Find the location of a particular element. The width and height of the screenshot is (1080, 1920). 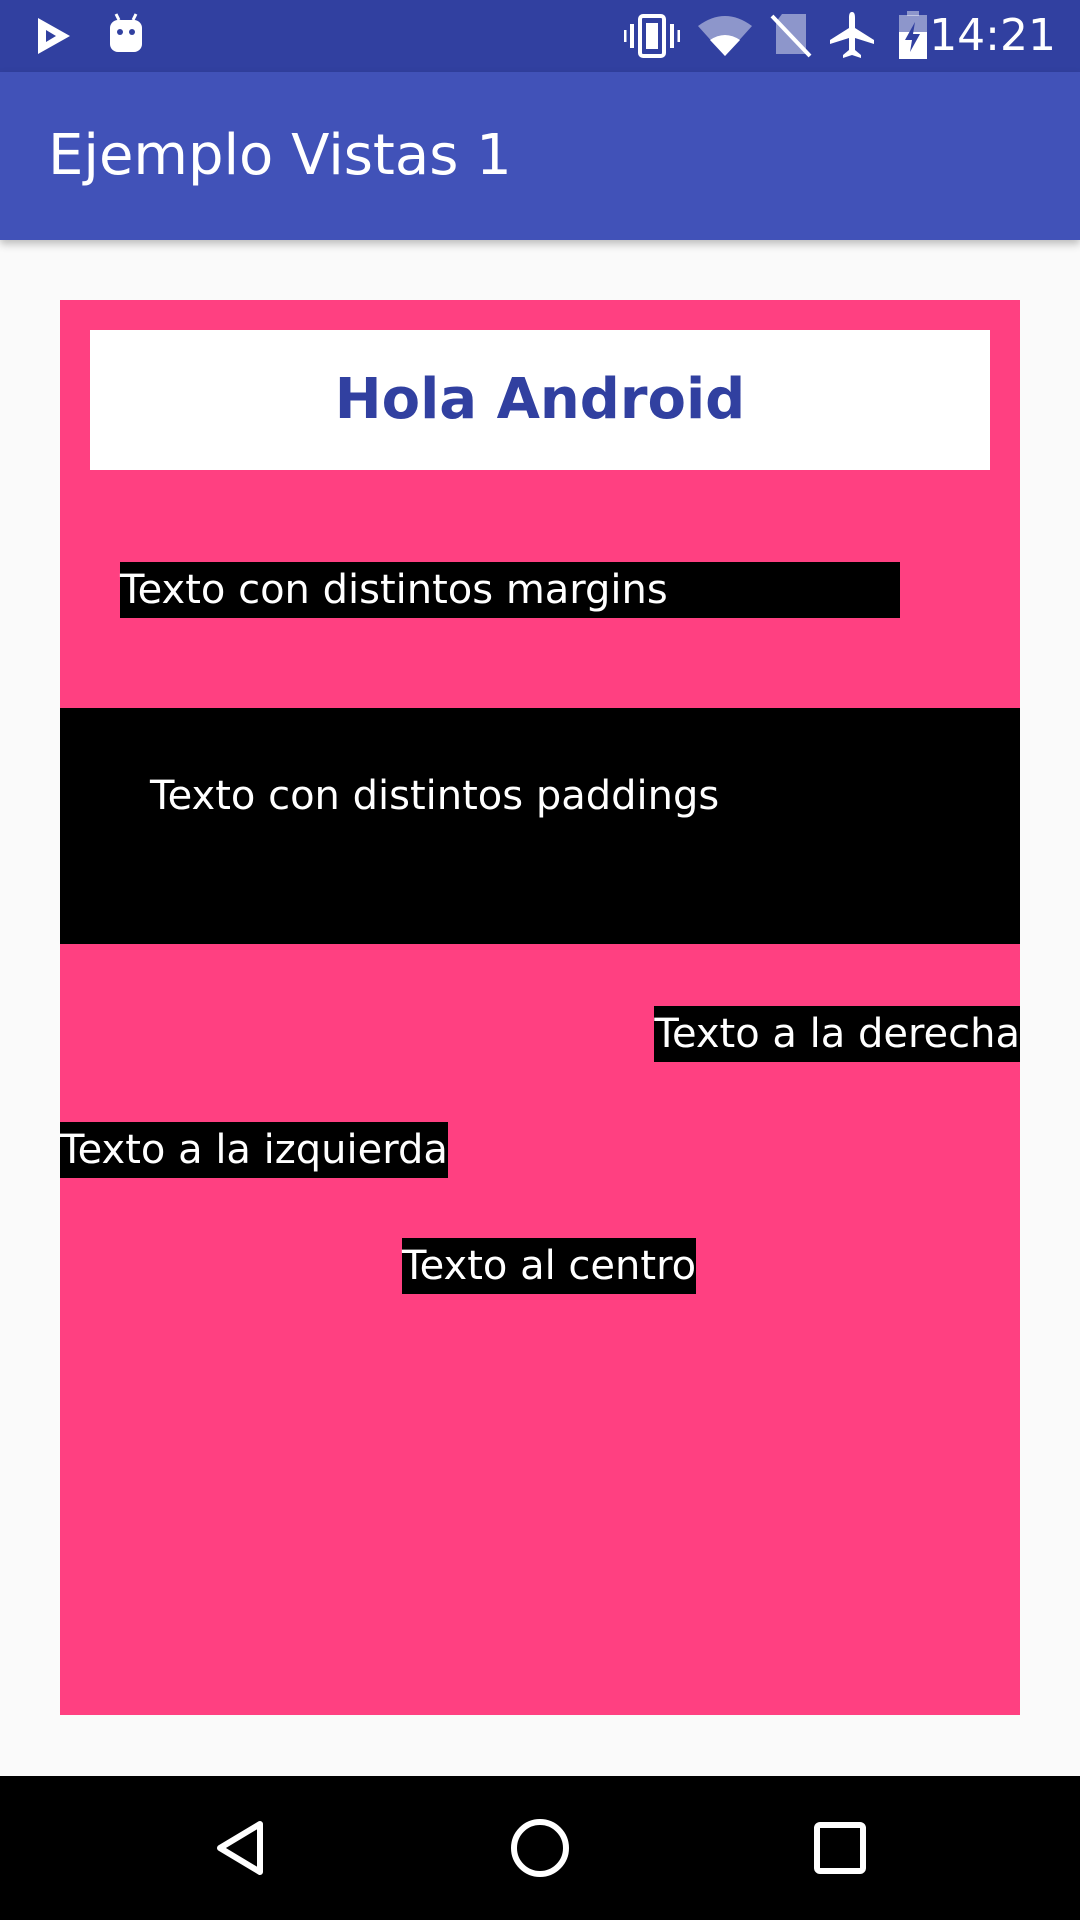

hello-header-text: Hola Android is located at coordinates (540, 399).